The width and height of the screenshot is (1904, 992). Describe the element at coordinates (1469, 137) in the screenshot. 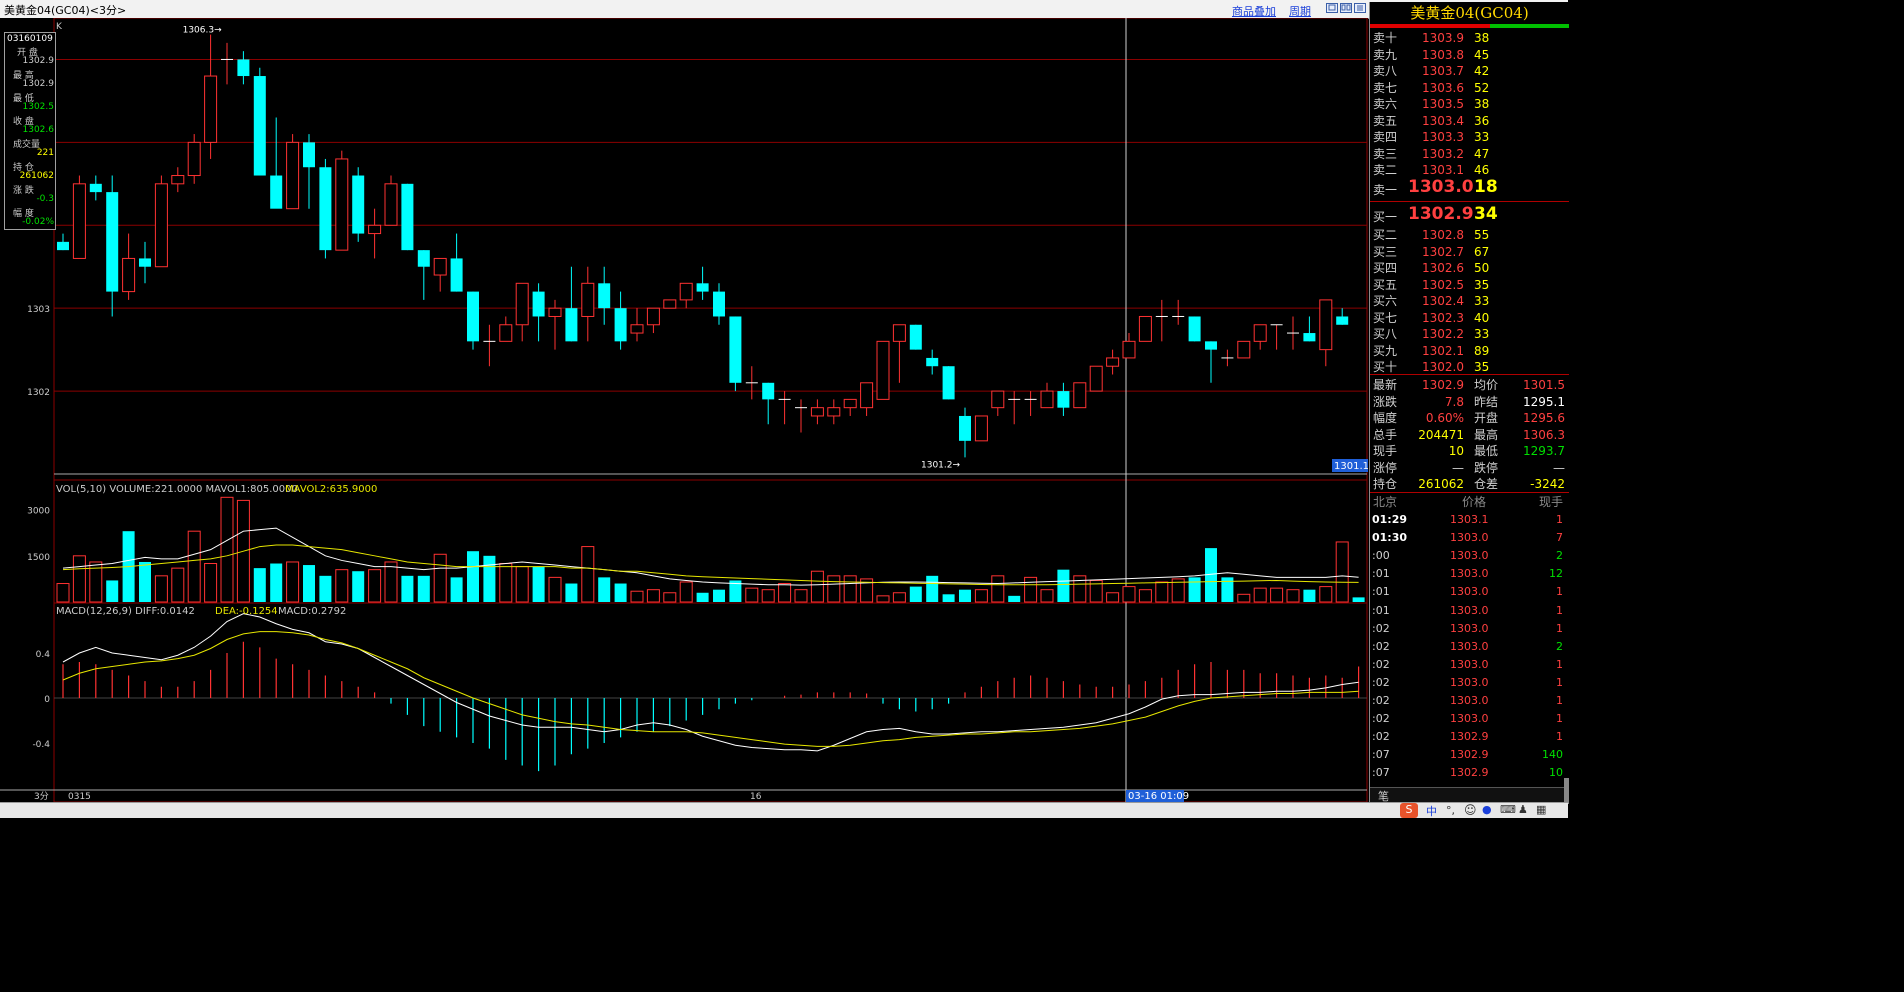

I see `ask-row: 卖四 1303.3 33` at that location.